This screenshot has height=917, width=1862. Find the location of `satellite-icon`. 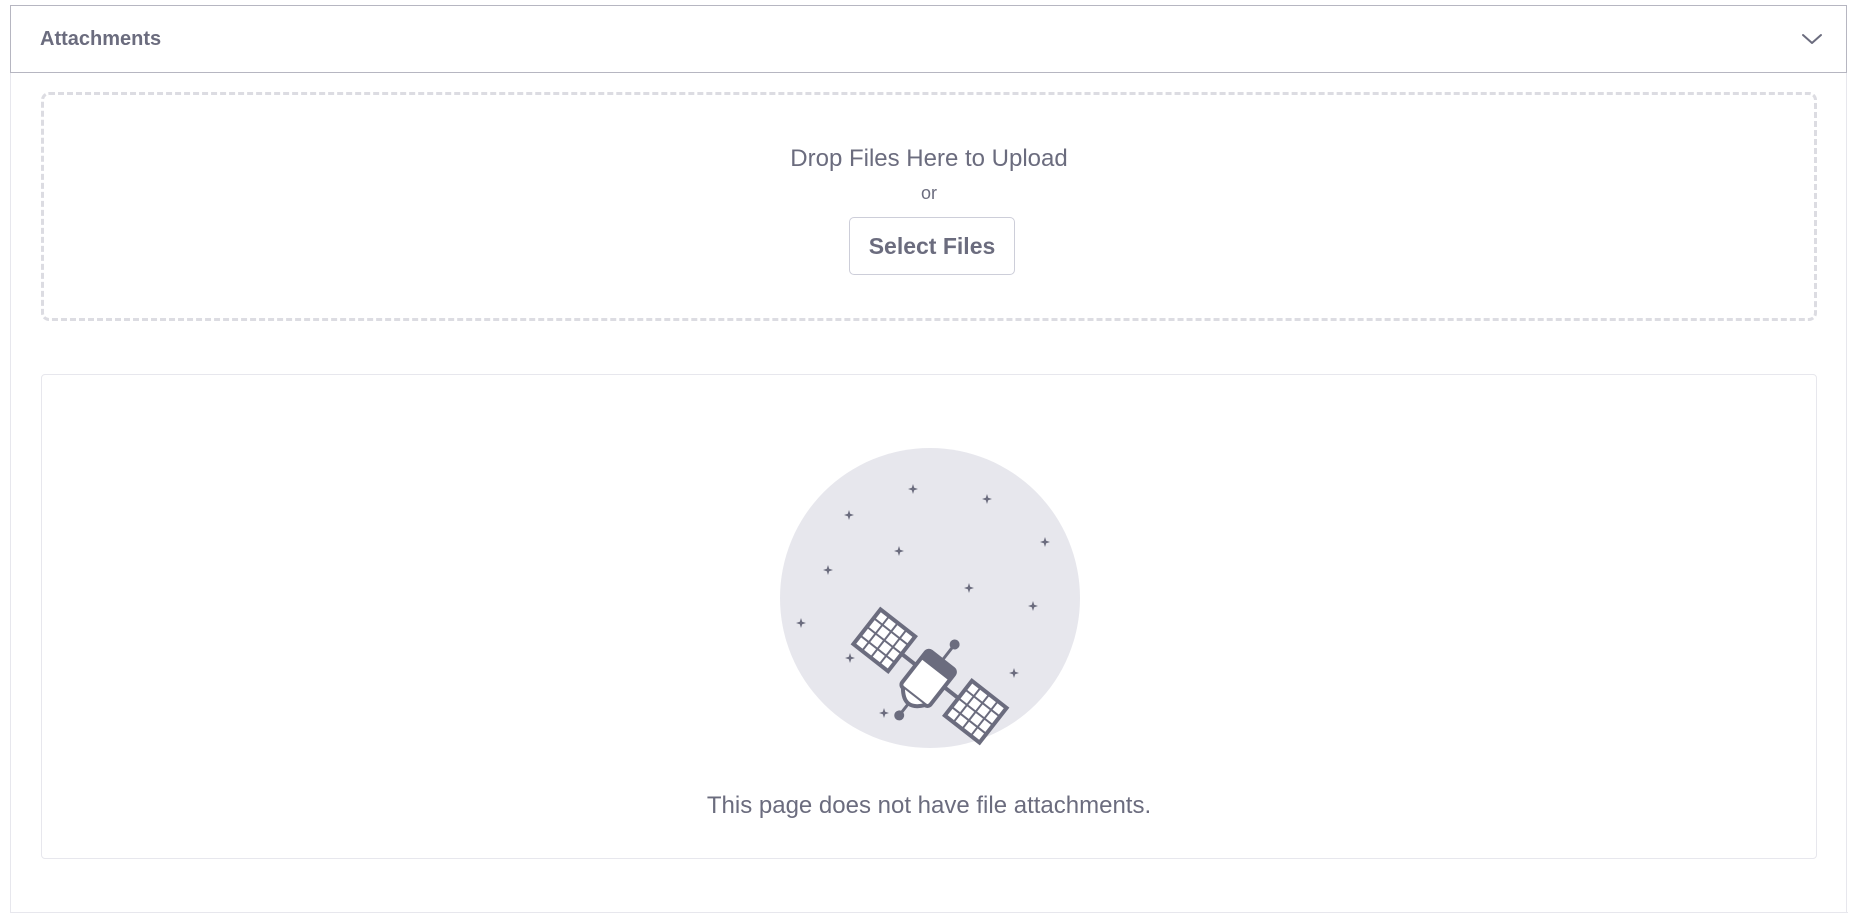

satellite-icon is located at coordinates (930, 598).